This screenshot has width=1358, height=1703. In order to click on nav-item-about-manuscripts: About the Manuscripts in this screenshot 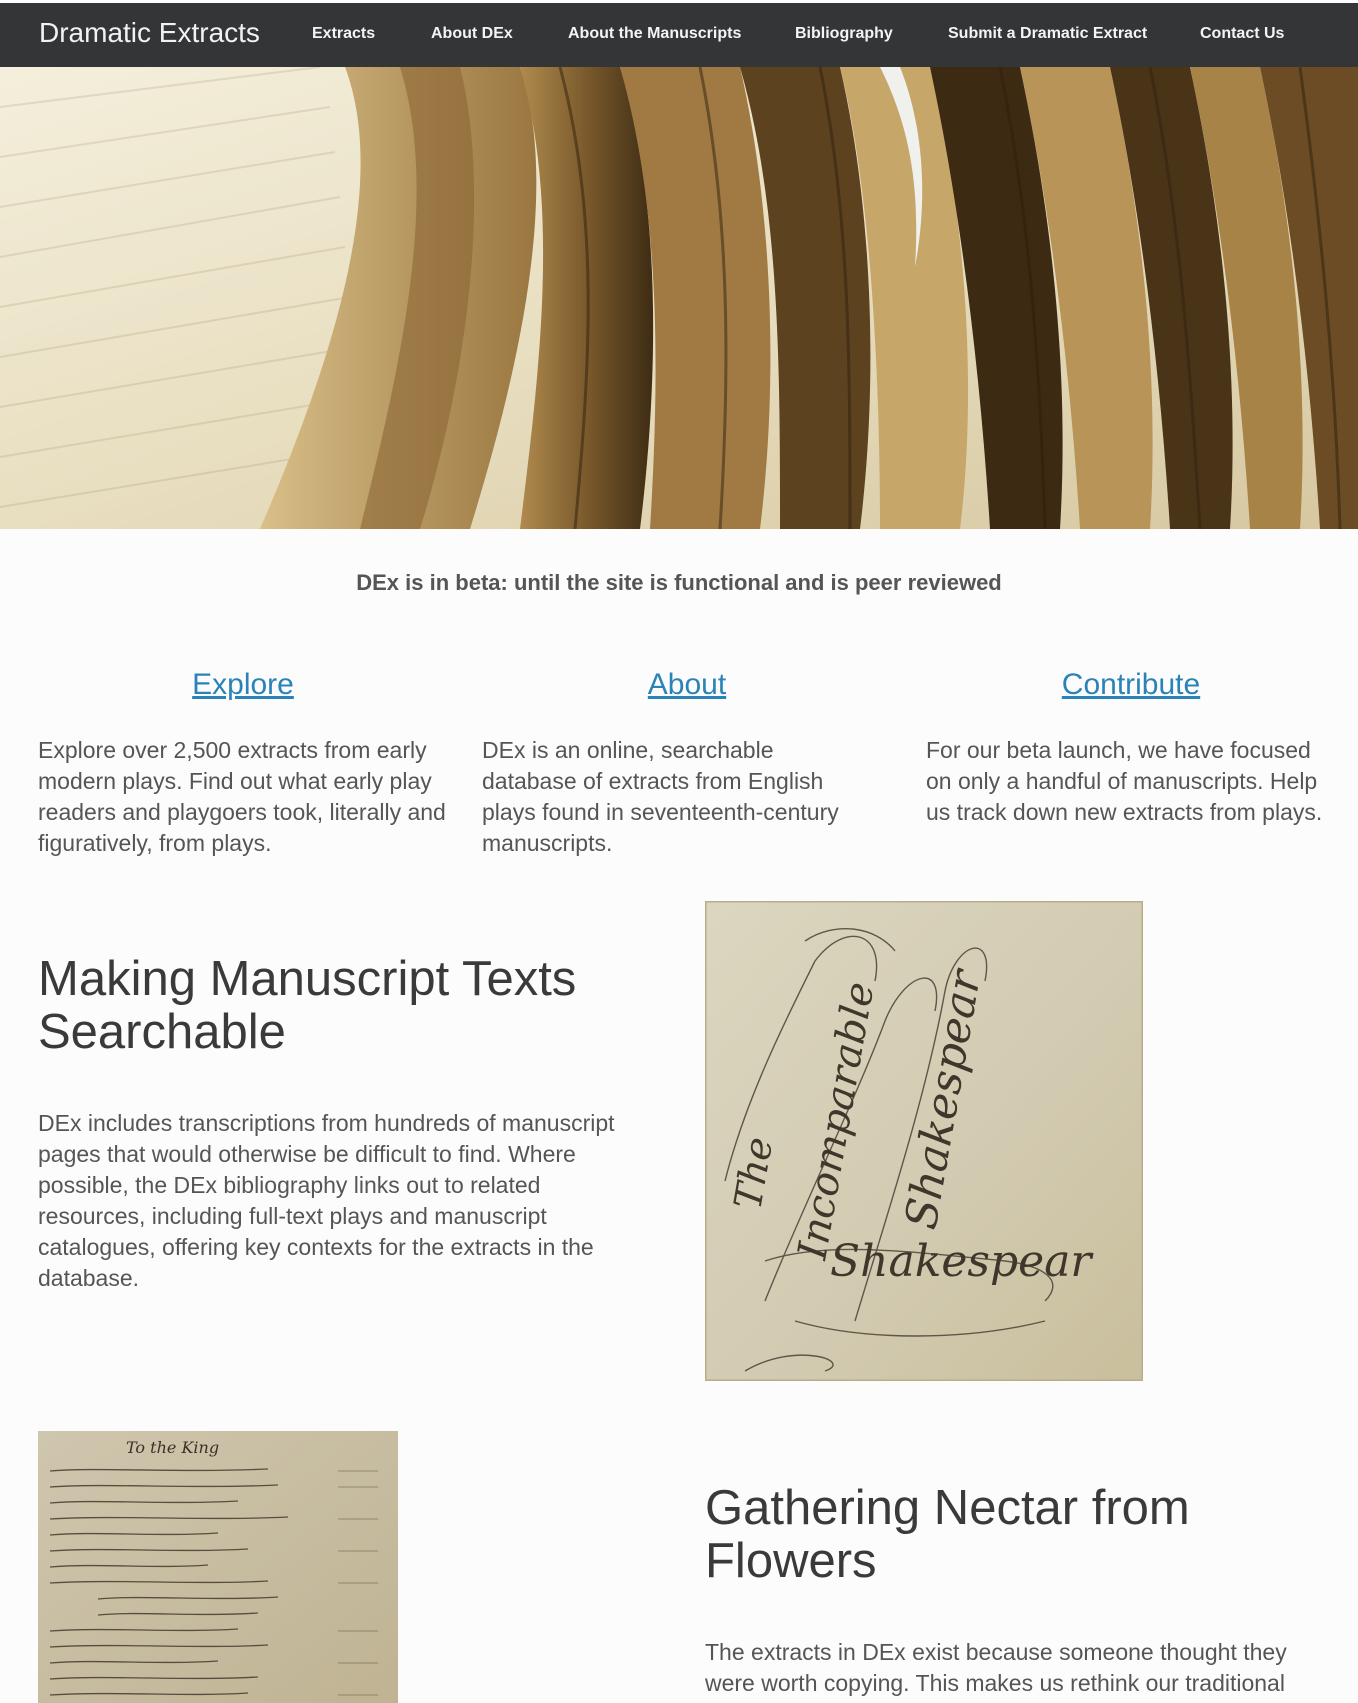, I will do `click(654, 34)`.